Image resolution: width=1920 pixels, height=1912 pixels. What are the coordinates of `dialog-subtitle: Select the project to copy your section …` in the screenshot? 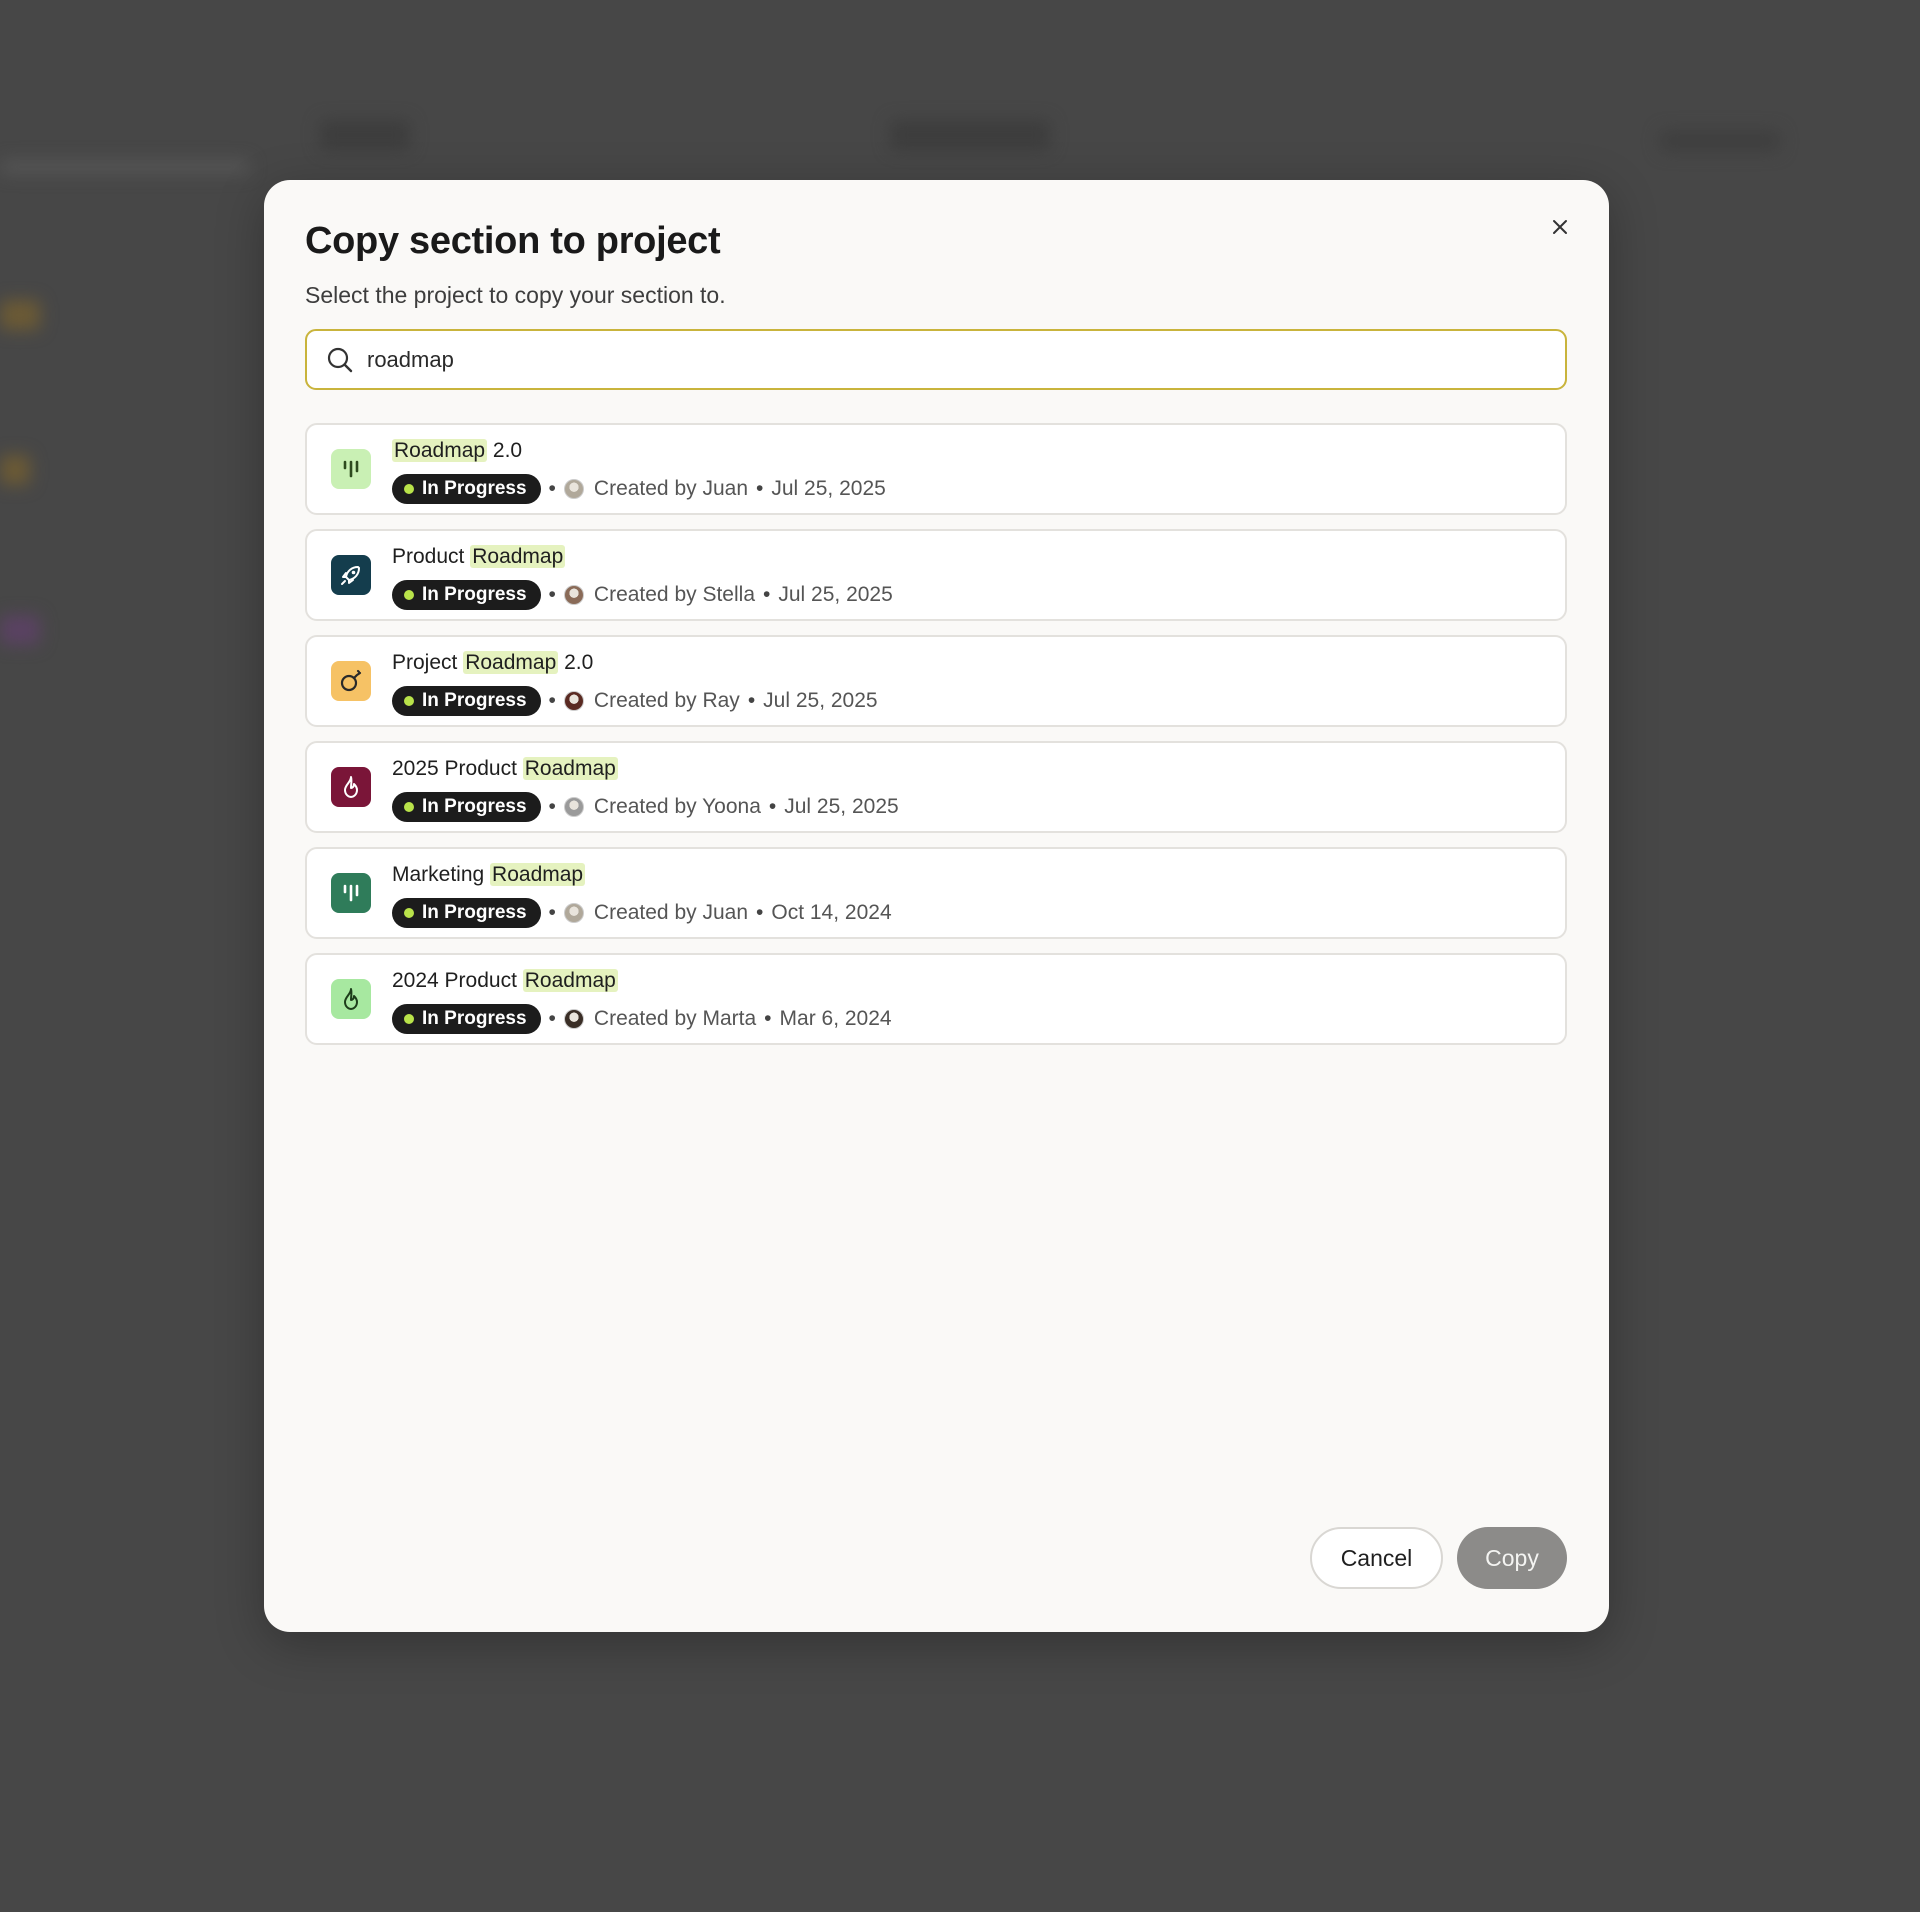 It's located at (515, 295).